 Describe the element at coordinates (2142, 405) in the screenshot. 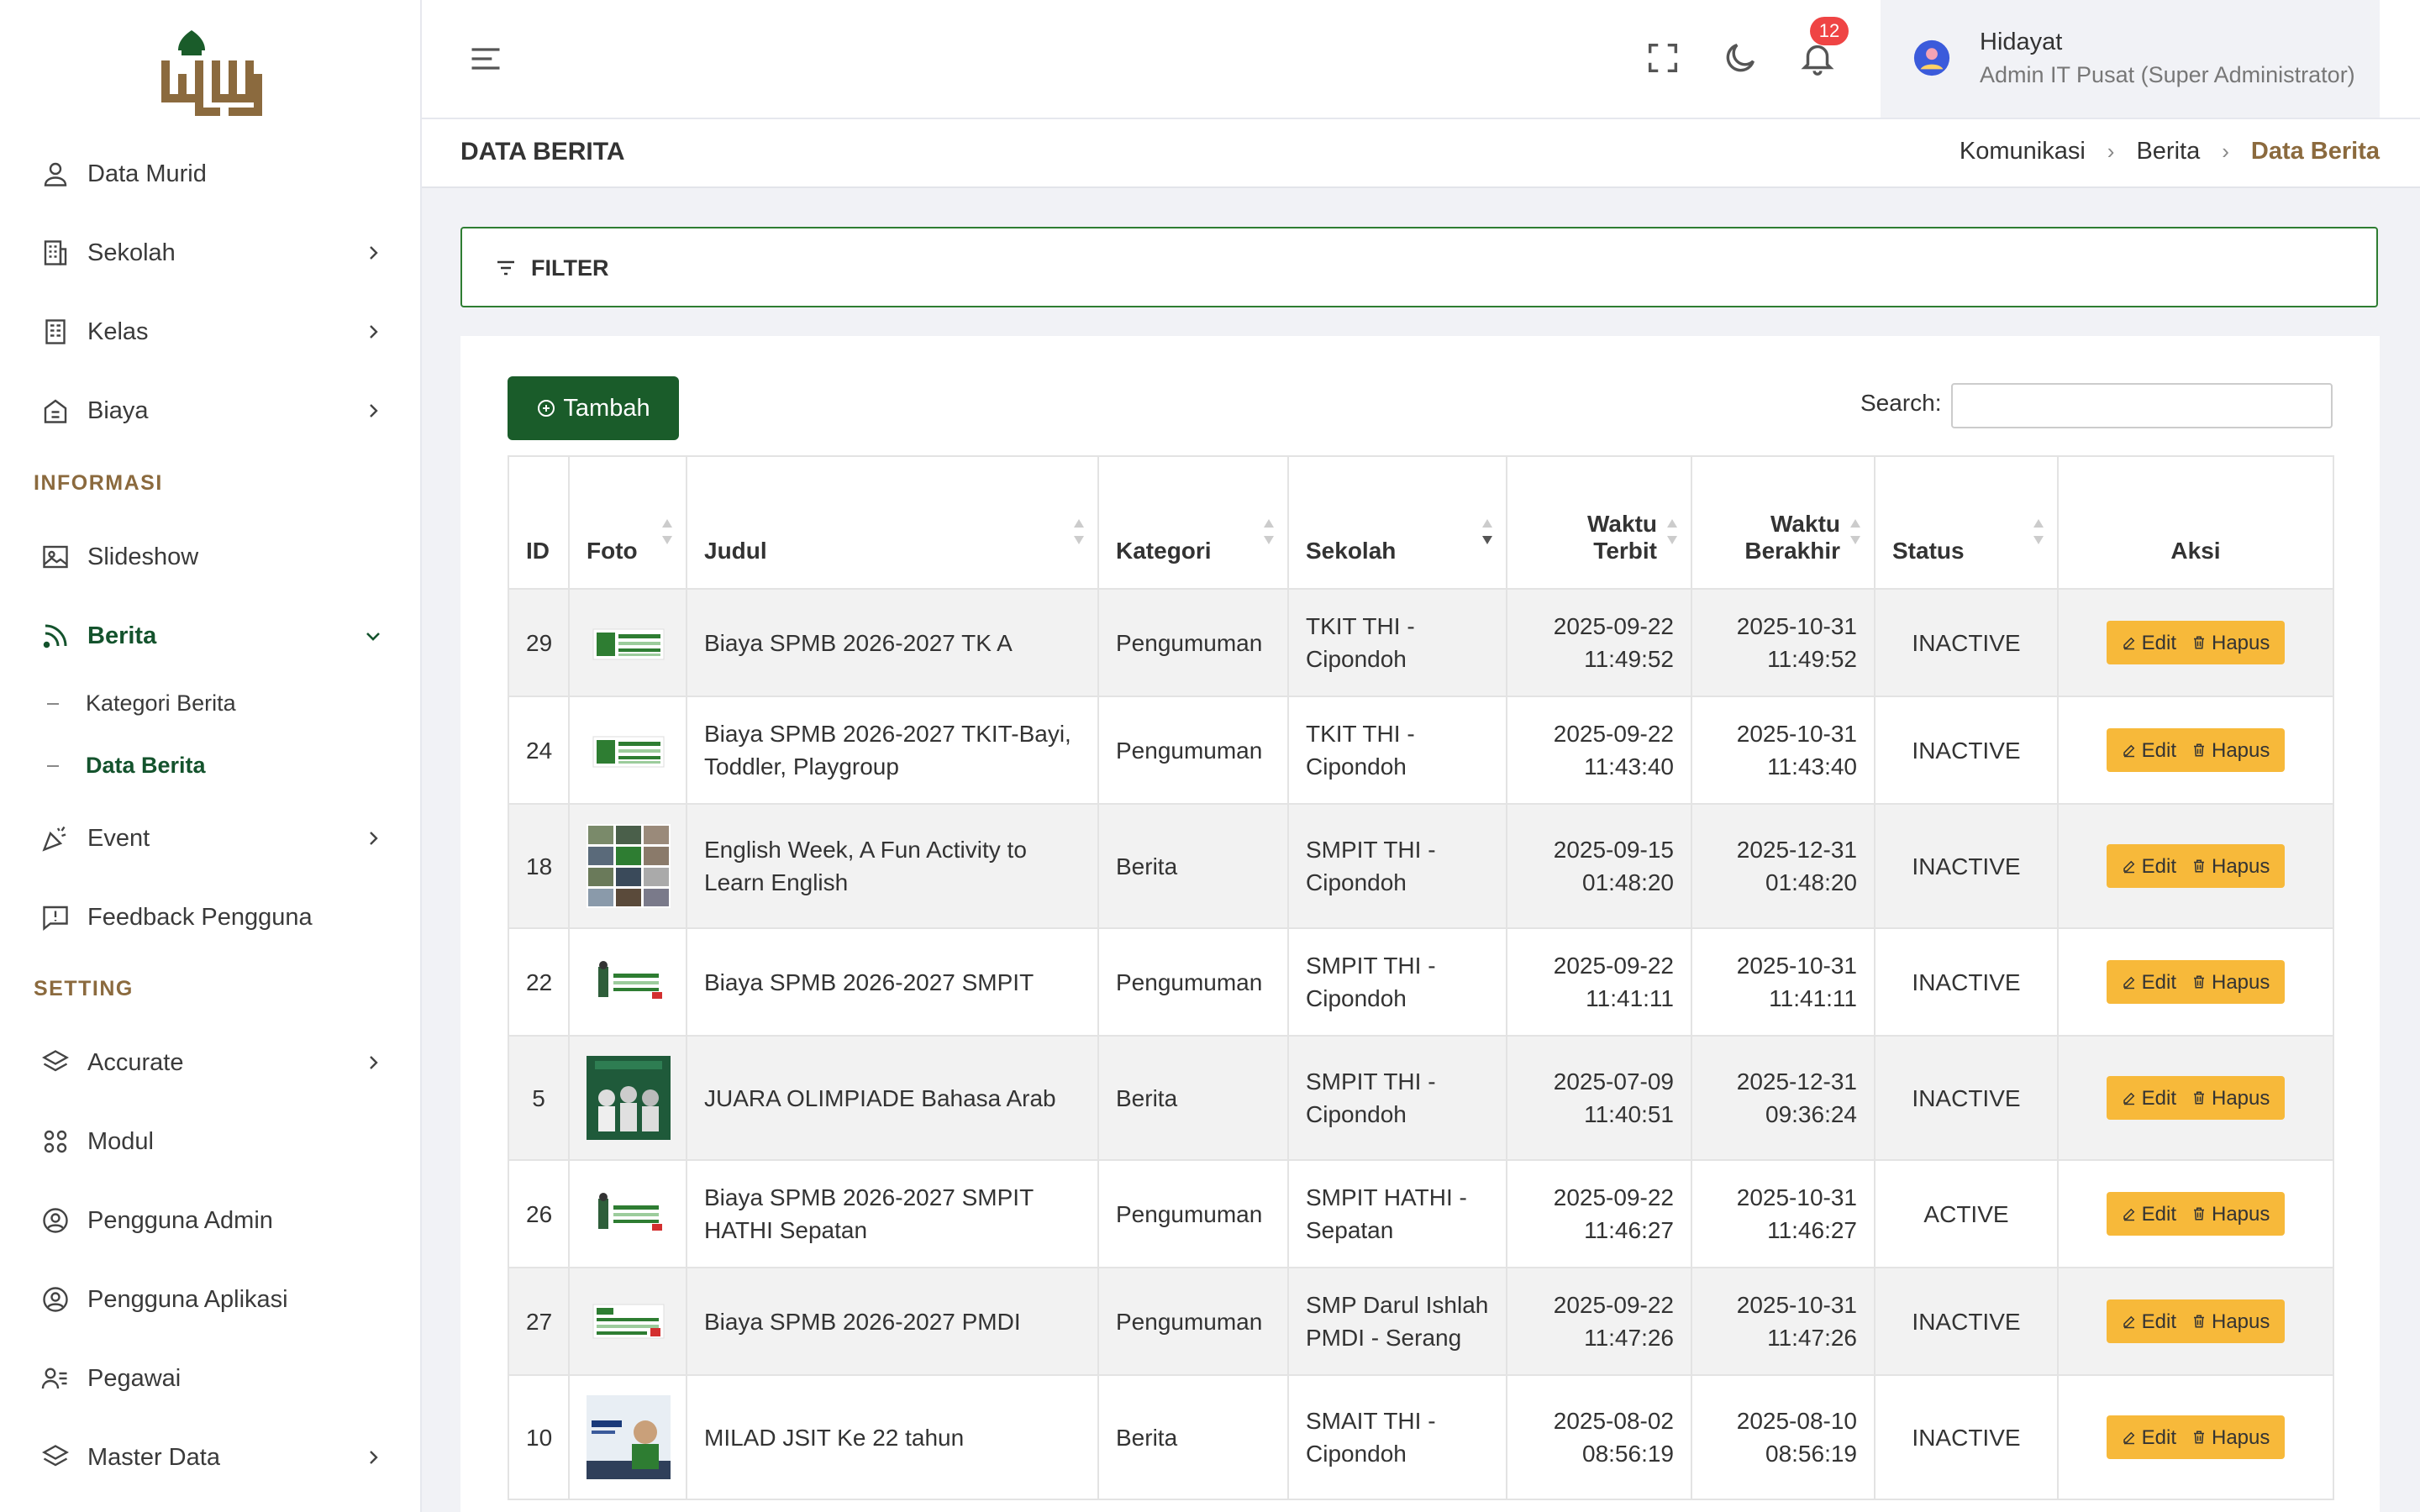

I see `search-input` at that location.